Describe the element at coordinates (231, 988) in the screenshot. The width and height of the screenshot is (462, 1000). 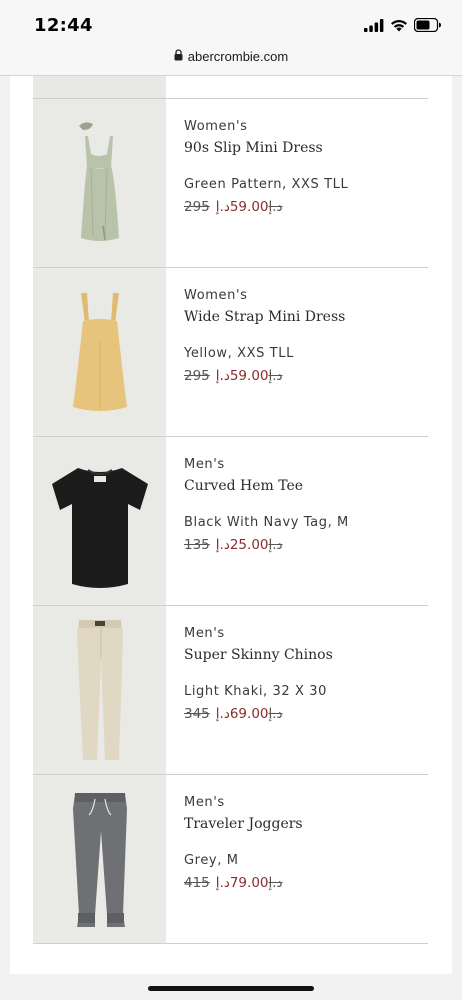
I see `home-indicator` at that location.